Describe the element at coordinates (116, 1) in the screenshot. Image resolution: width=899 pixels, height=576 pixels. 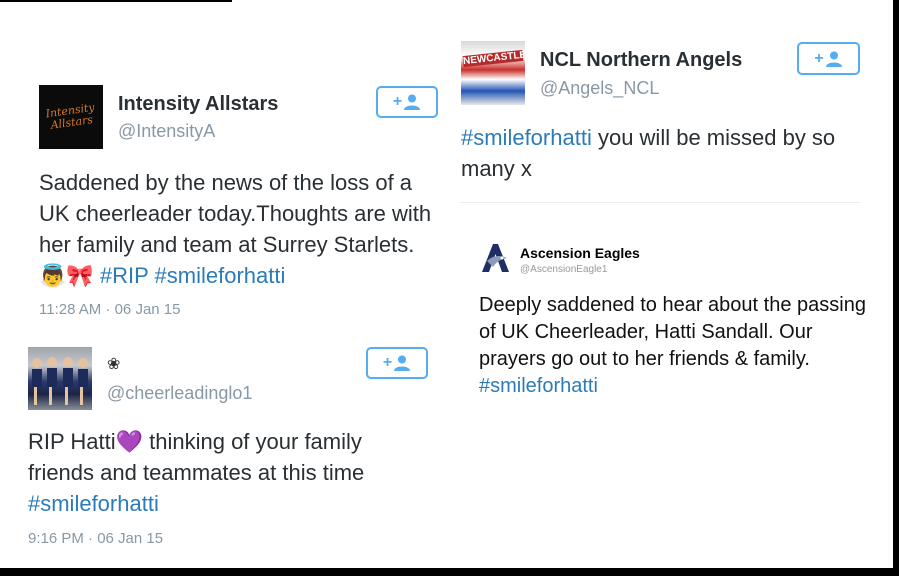
I see `top-border` at that location.